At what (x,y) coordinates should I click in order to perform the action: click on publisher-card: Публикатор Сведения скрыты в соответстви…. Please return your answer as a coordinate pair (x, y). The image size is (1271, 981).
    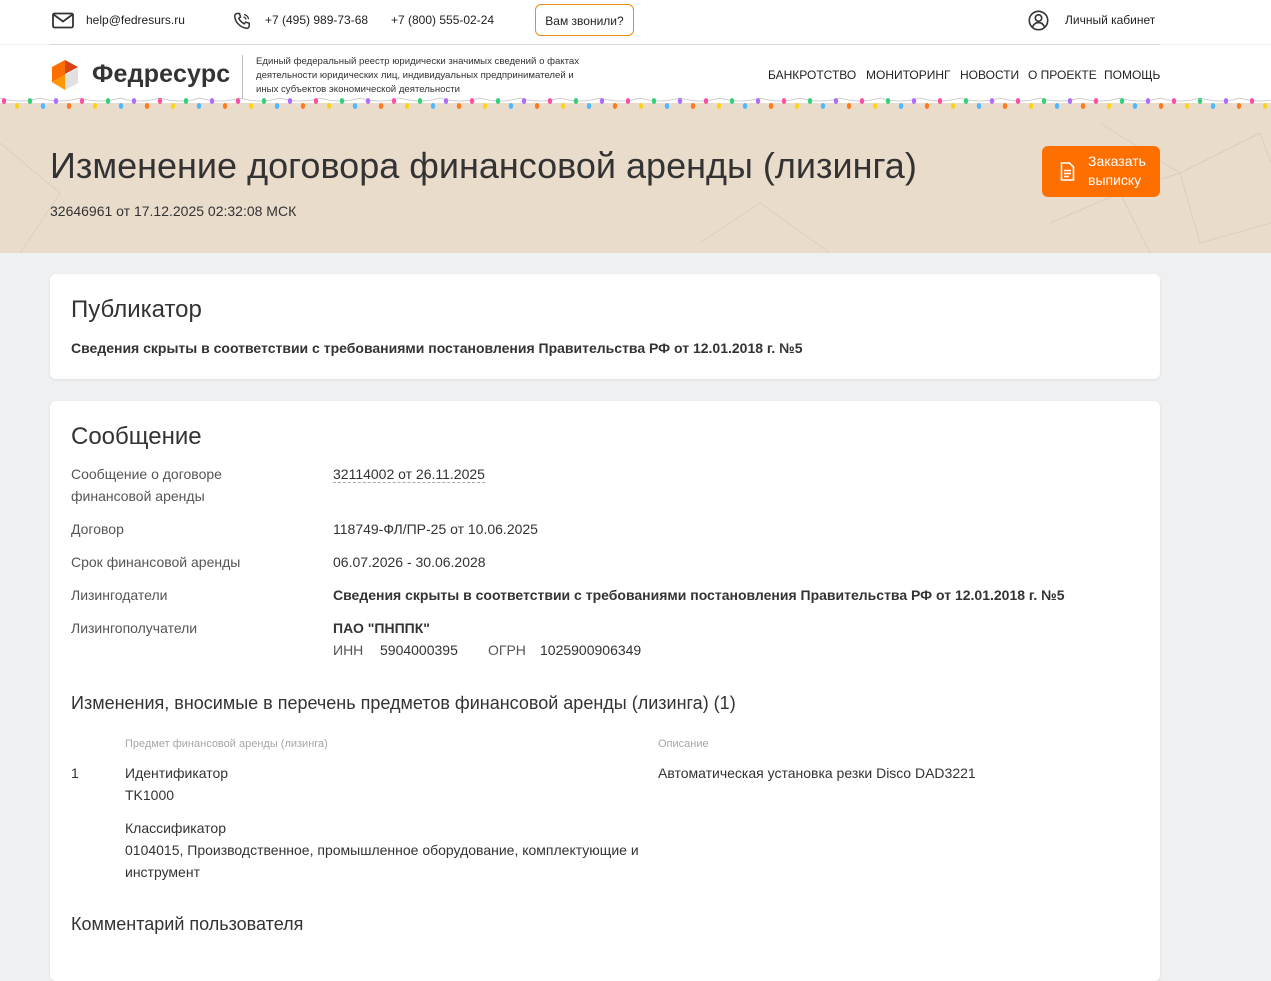
    Looking at the image, I should click on (605, 326).